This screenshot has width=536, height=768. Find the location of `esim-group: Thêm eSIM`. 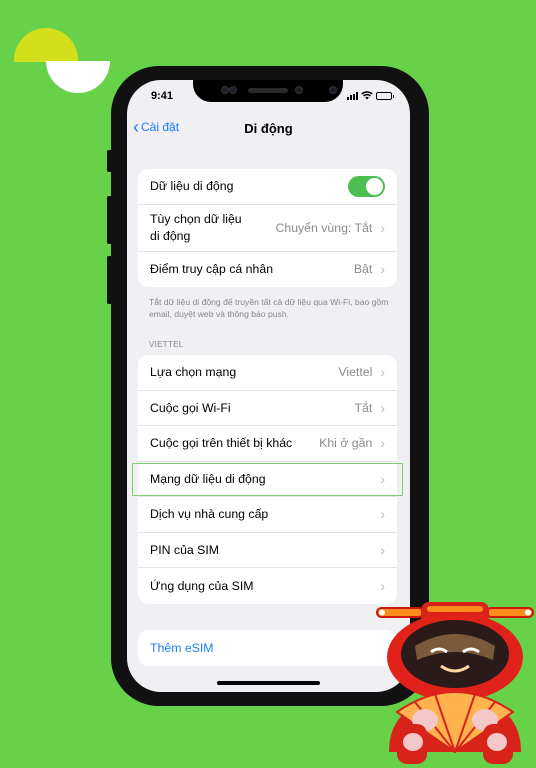

esim-group: Thêm eSIM is located at coordinates (267, 648).